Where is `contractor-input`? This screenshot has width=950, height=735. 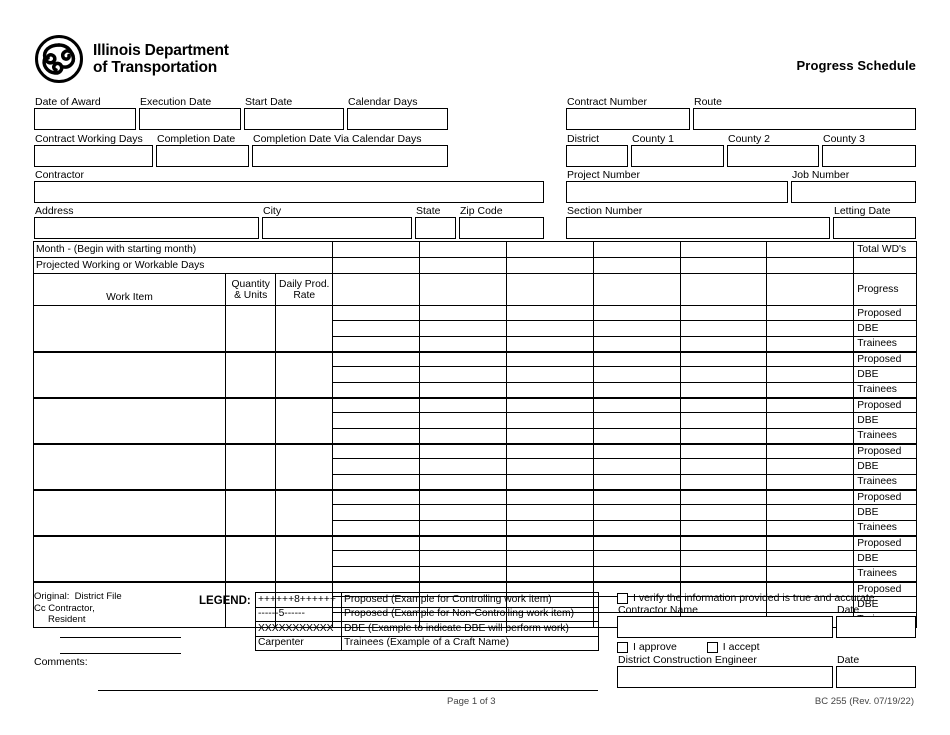 contractor-input is located at coordinates (289, 192).